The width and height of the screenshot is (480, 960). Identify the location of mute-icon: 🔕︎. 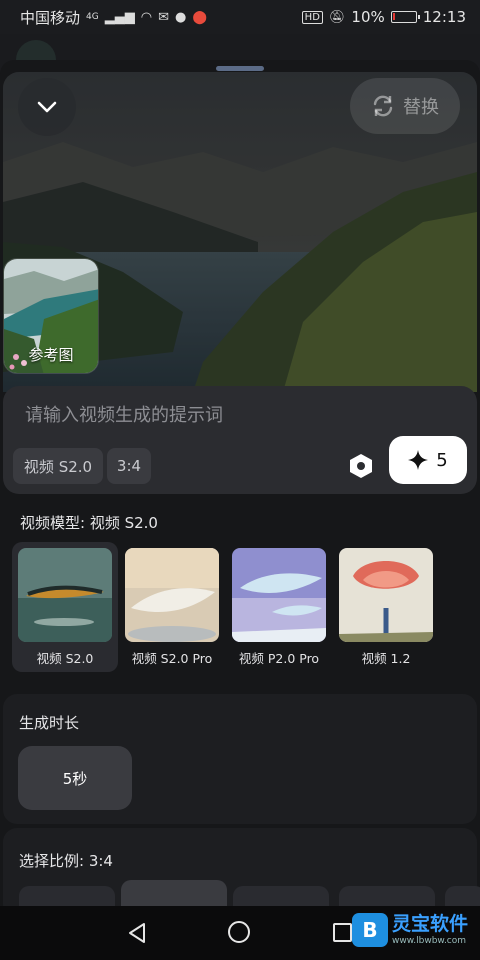
(337, 17).